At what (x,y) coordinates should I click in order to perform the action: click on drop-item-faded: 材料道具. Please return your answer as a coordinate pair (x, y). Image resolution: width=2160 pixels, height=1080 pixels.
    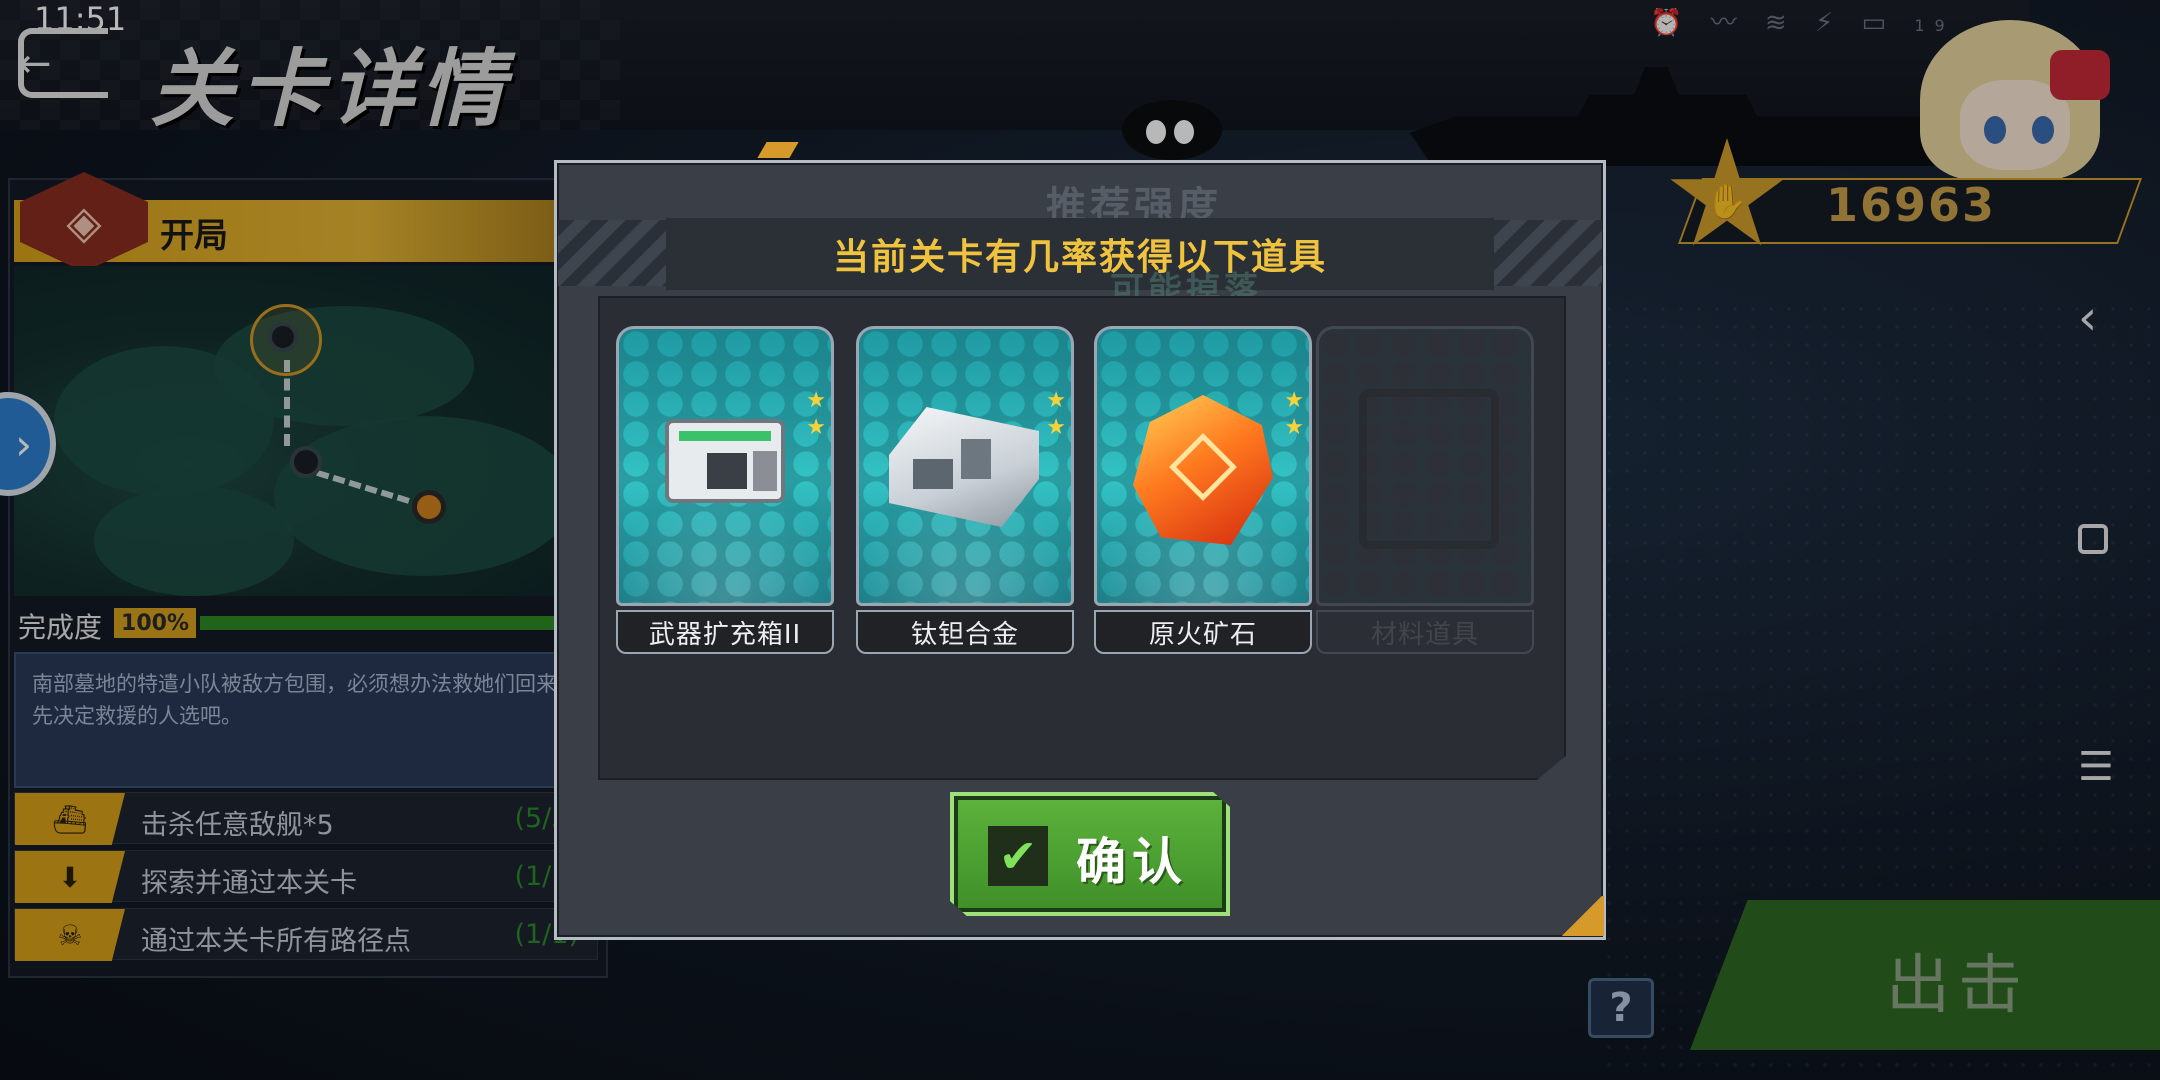
    Looking at the image, I should click on (1425, 492).